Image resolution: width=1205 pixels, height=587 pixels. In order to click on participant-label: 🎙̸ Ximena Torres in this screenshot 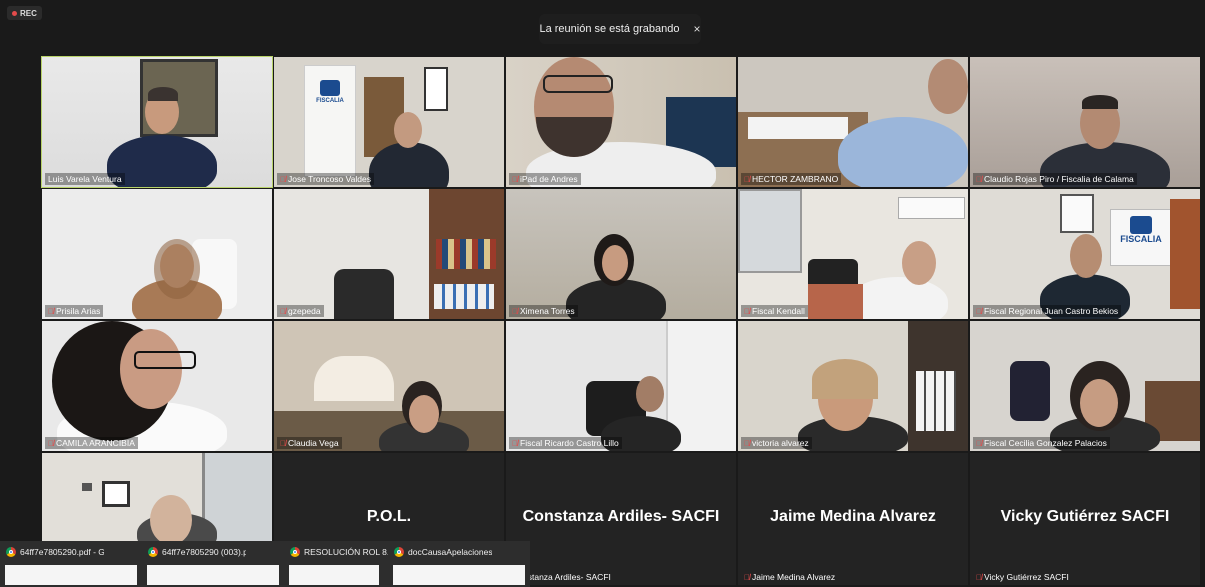, I will do `click(543, 311)`.